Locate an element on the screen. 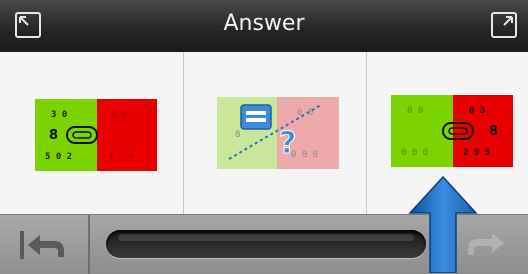  back-button is located at coordinates (45, 244).